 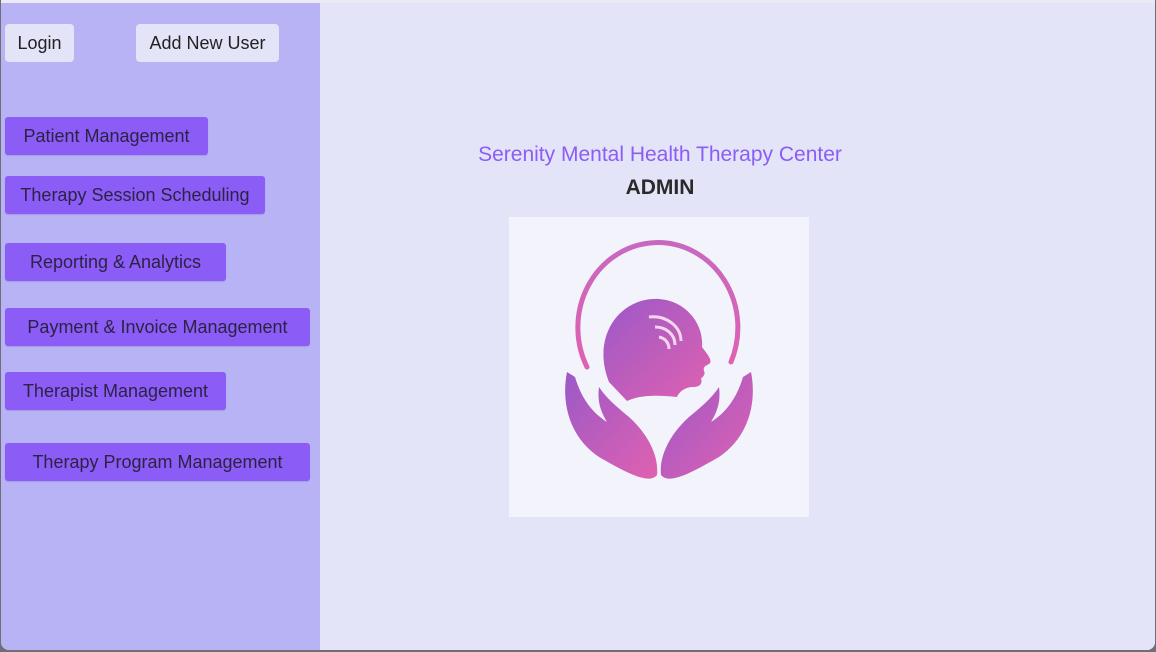 I want to click on nav-therapy-program-management-button: Therapy Program Management, so click(x=157, y=462).